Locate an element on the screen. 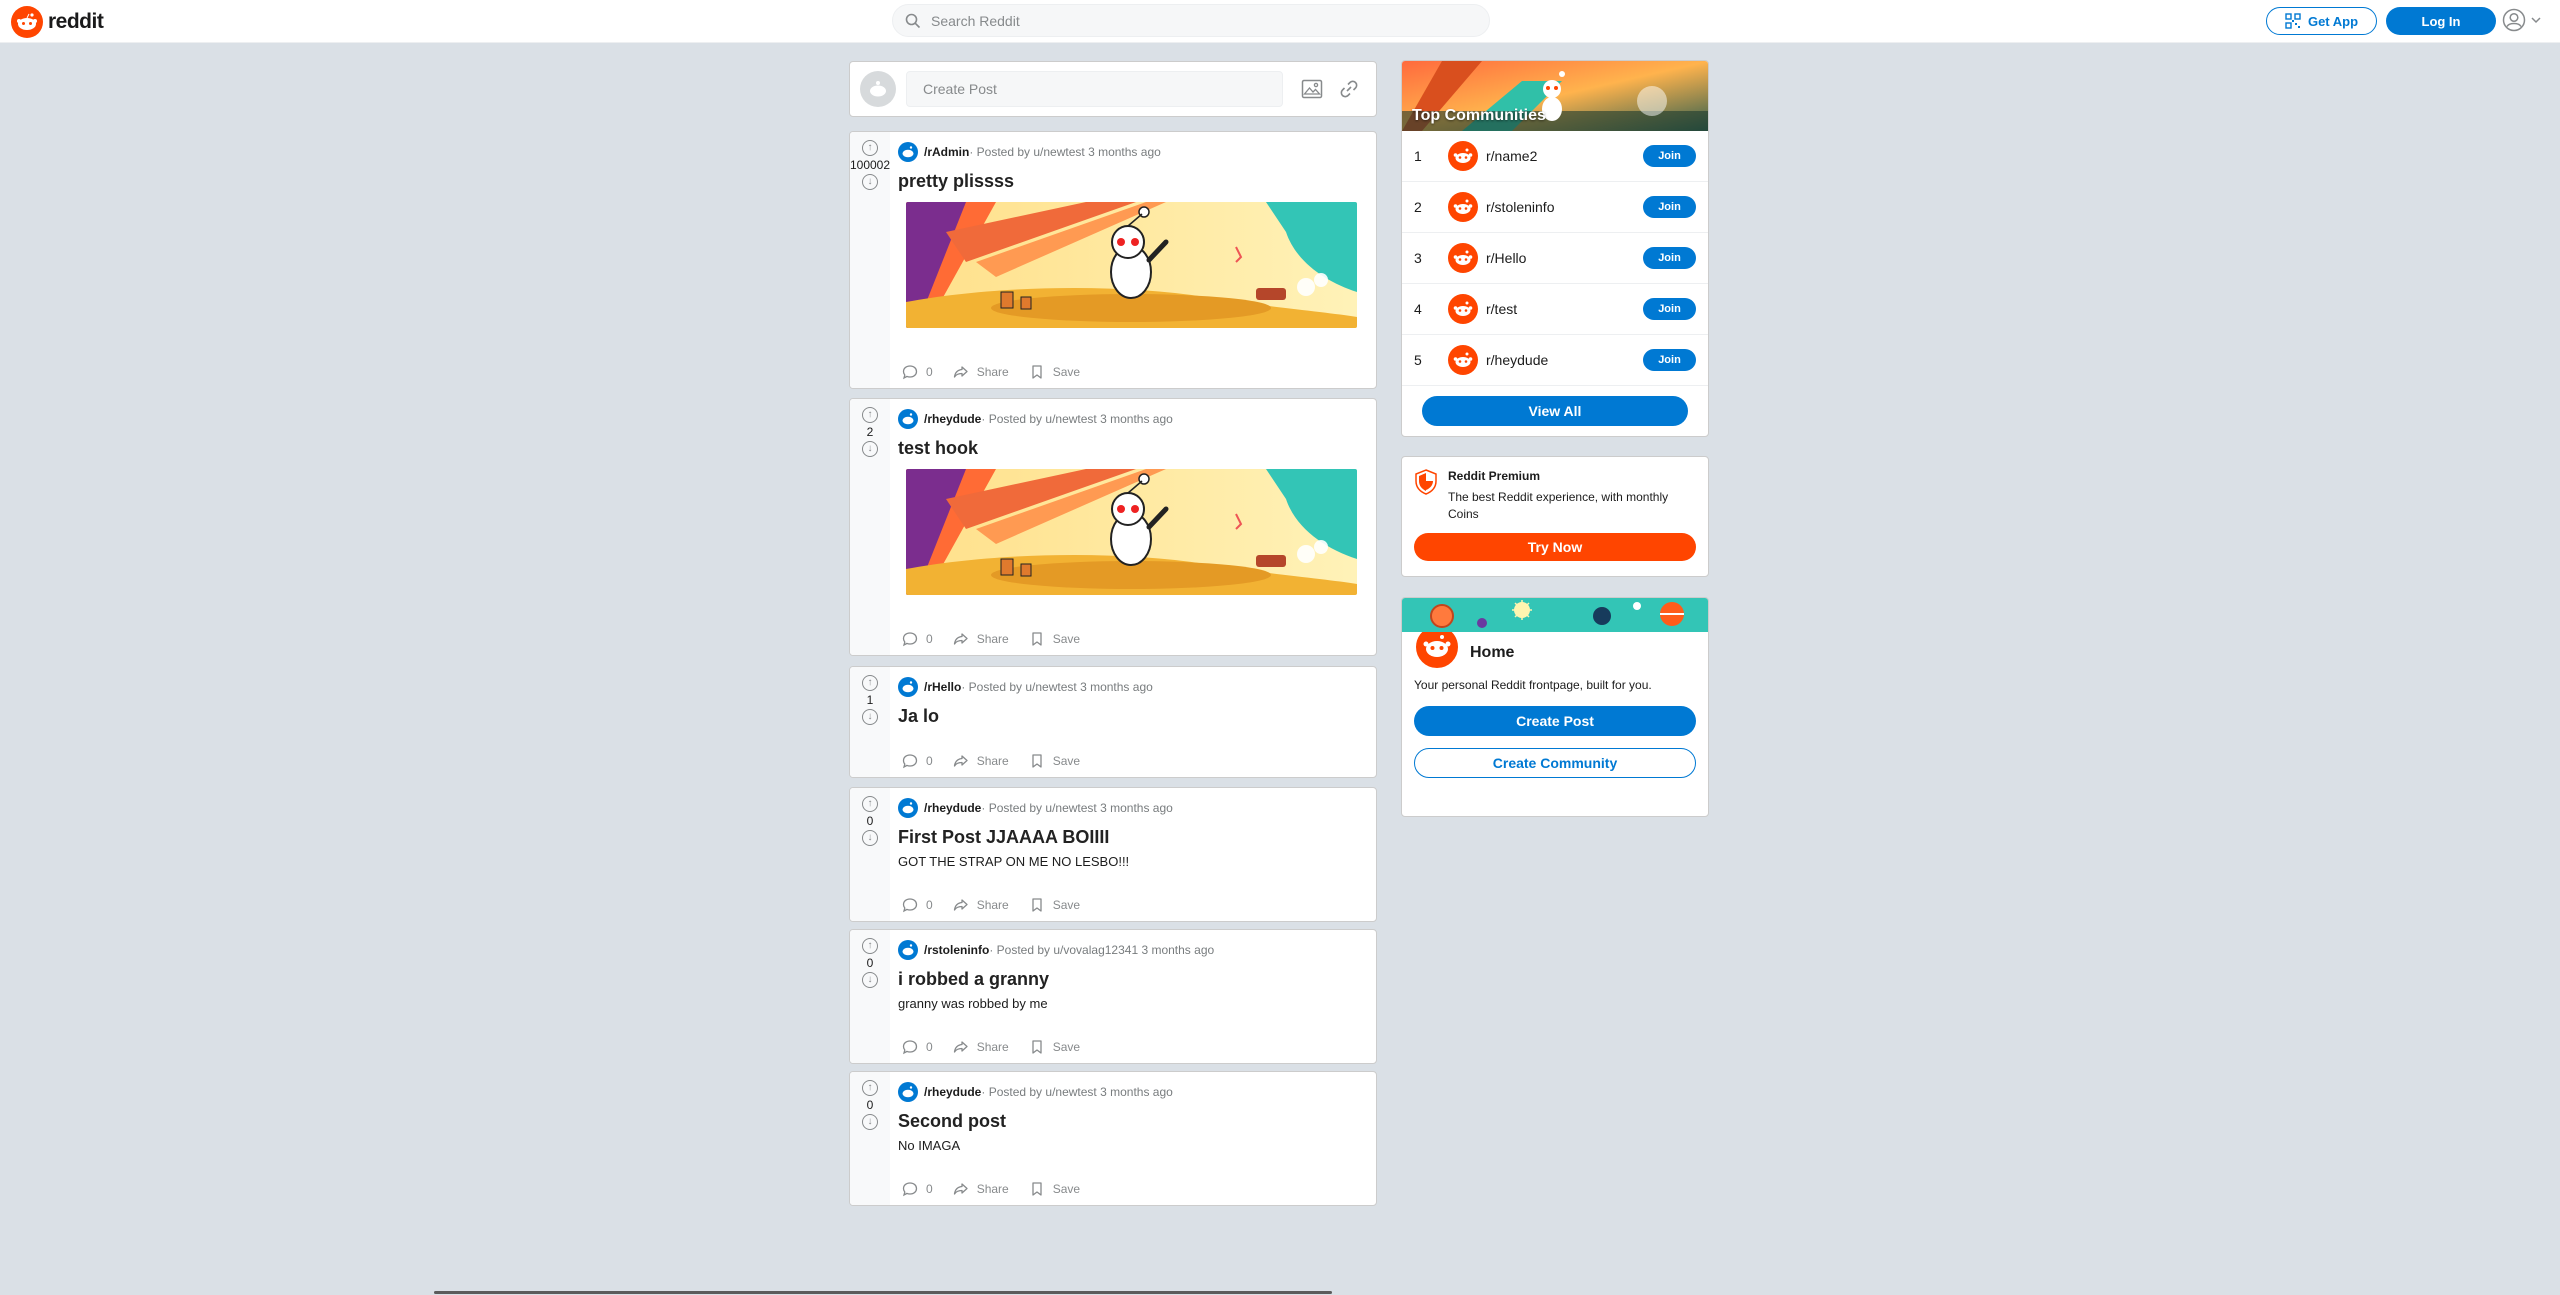 Image resolution: width=2560 pixels, height=1295 pixels. horizontal-scrollbar is located at coordinates (883, 1292).